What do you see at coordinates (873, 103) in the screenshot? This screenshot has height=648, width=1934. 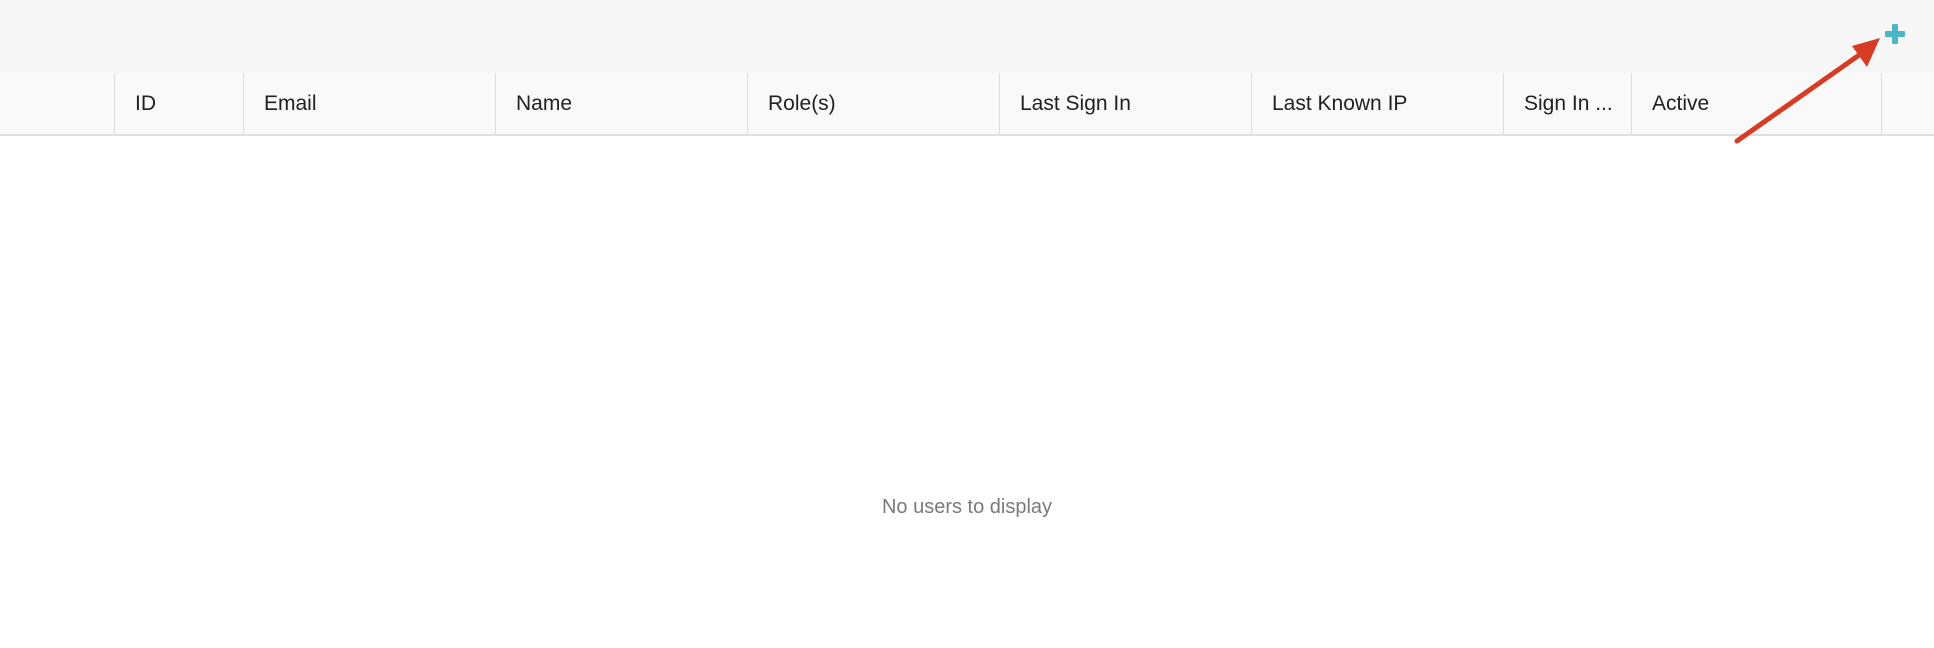 I see `column-header-roles: Role(s)` at bounding box center [873, 103].